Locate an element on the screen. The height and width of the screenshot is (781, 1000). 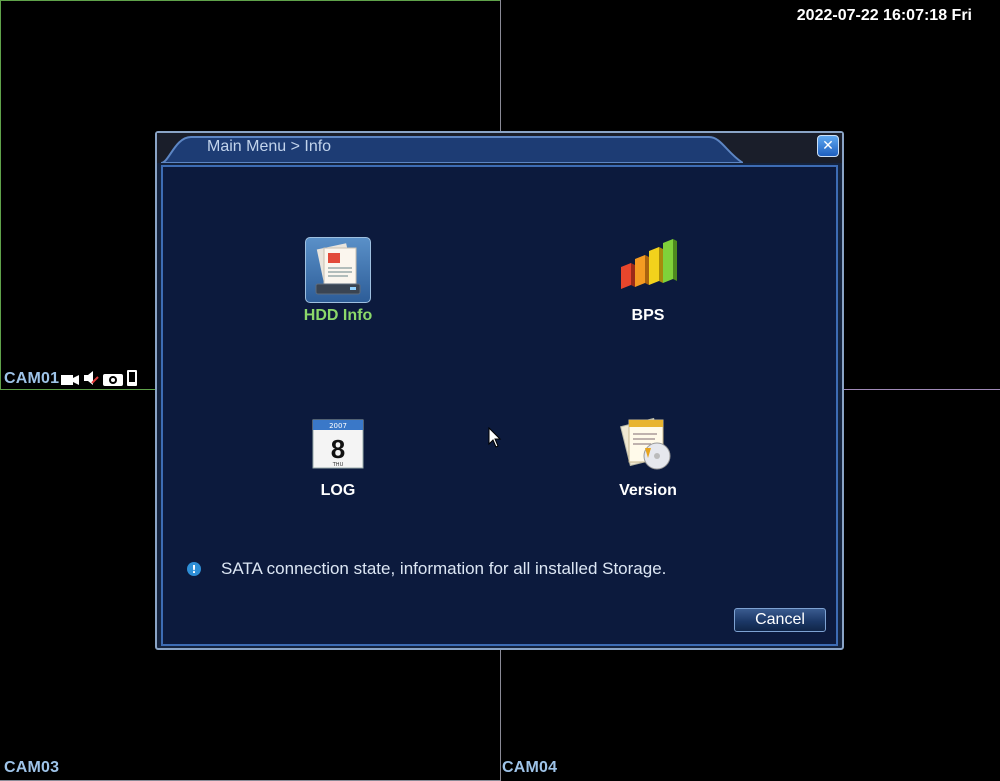
snapshot-icon is located at coordinates (113, 380).